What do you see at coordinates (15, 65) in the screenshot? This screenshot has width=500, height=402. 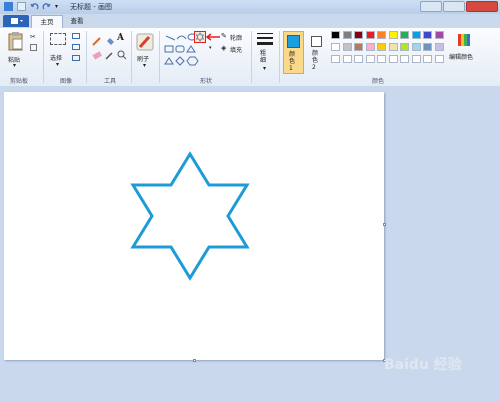 I see `paste-dropdown-icon: ▾` at bounding box center [15, 65].